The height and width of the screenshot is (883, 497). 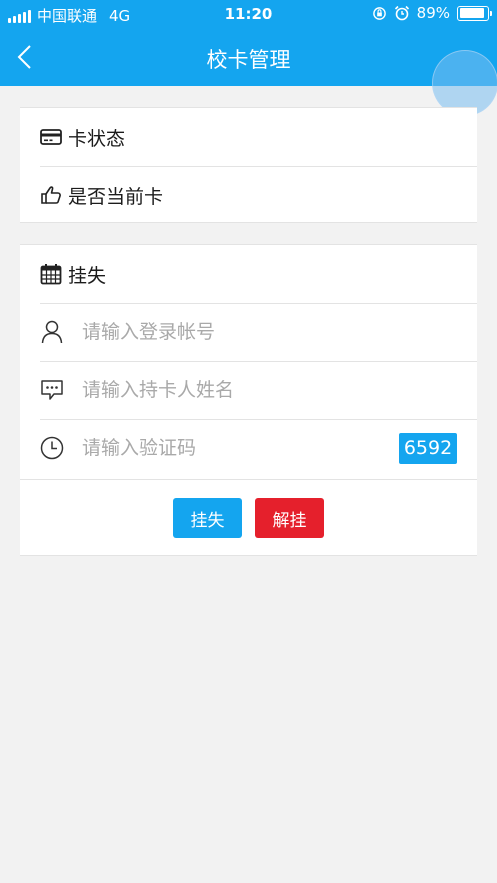 I want to click on app-header: 中国联通 4G 11:20 89% 校卡管理, so click(x=248, y=43).